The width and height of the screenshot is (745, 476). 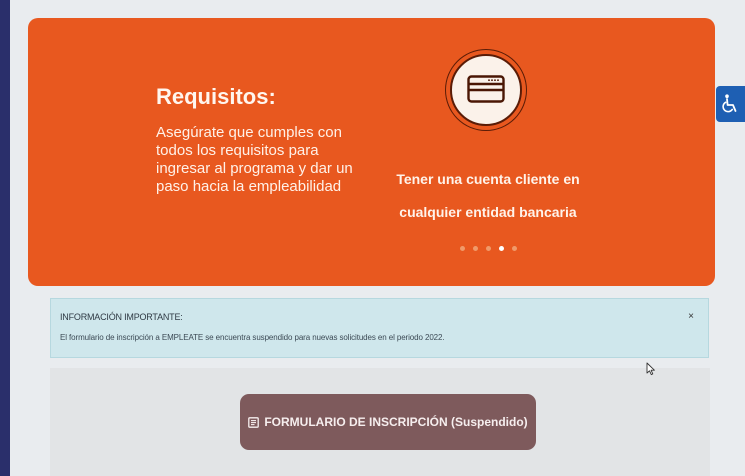 I want to click on form-icon, so click(x=254, y=422).